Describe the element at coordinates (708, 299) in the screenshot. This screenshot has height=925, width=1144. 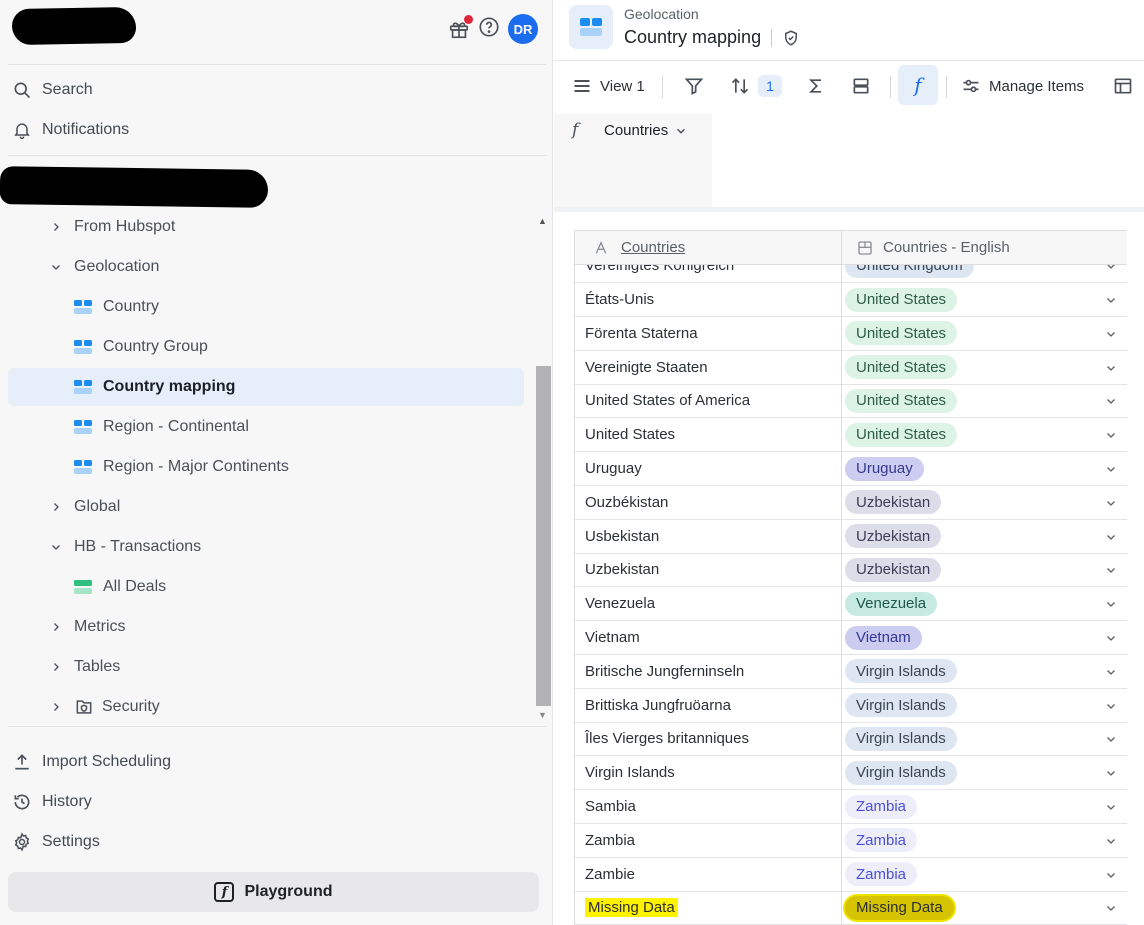
I see `countries-cell: États-Unis` at that location.